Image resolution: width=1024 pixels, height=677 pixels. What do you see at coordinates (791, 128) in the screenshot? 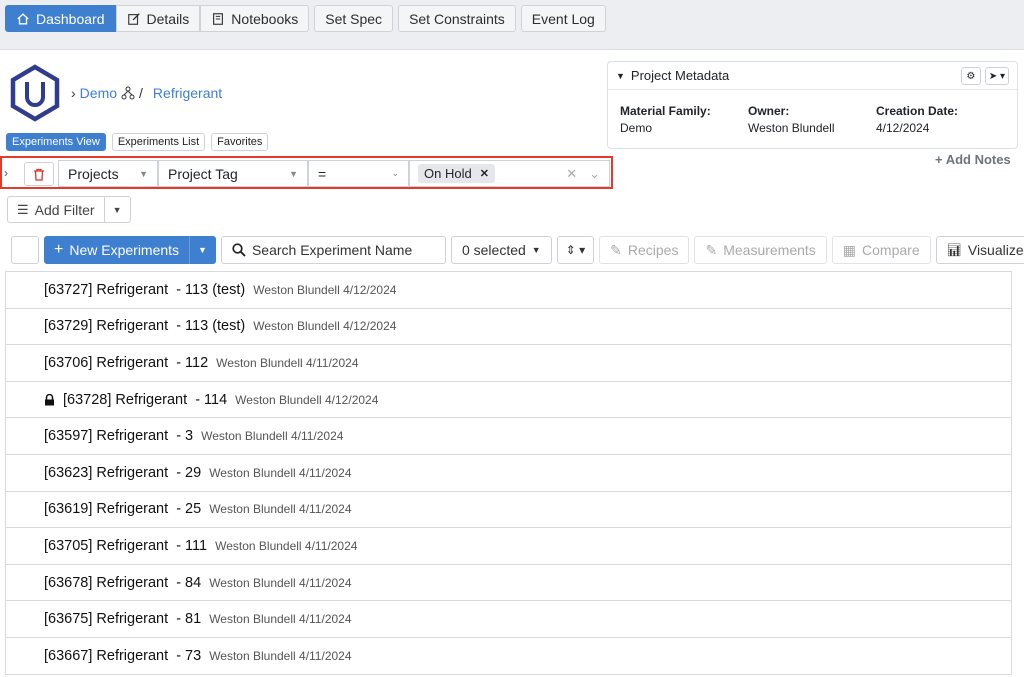
I see `owner-value: Weston Blundell` at bounding box center [791, 128].